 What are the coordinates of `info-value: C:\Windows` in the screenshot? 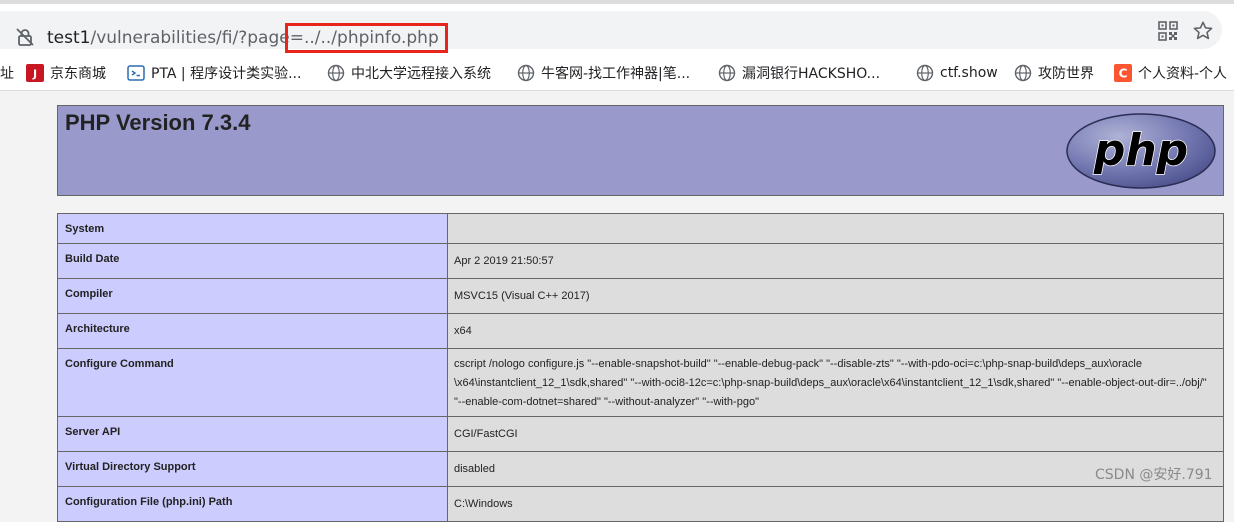 It's located at (835, 504).